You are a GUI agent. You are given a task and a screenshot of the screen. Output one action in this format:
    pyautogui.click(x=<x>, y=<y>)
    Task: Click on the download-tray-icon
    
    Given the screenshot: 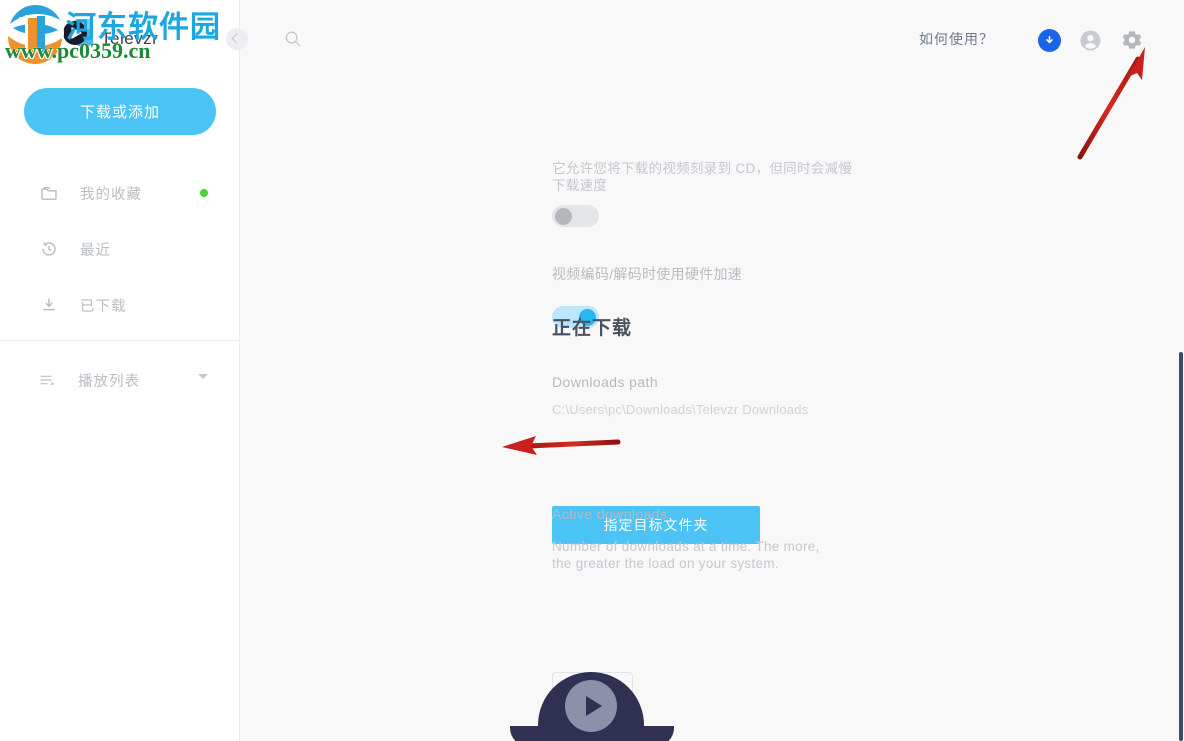 What is the action you would take?
    pyautogui.click(x=49, y=305)
    